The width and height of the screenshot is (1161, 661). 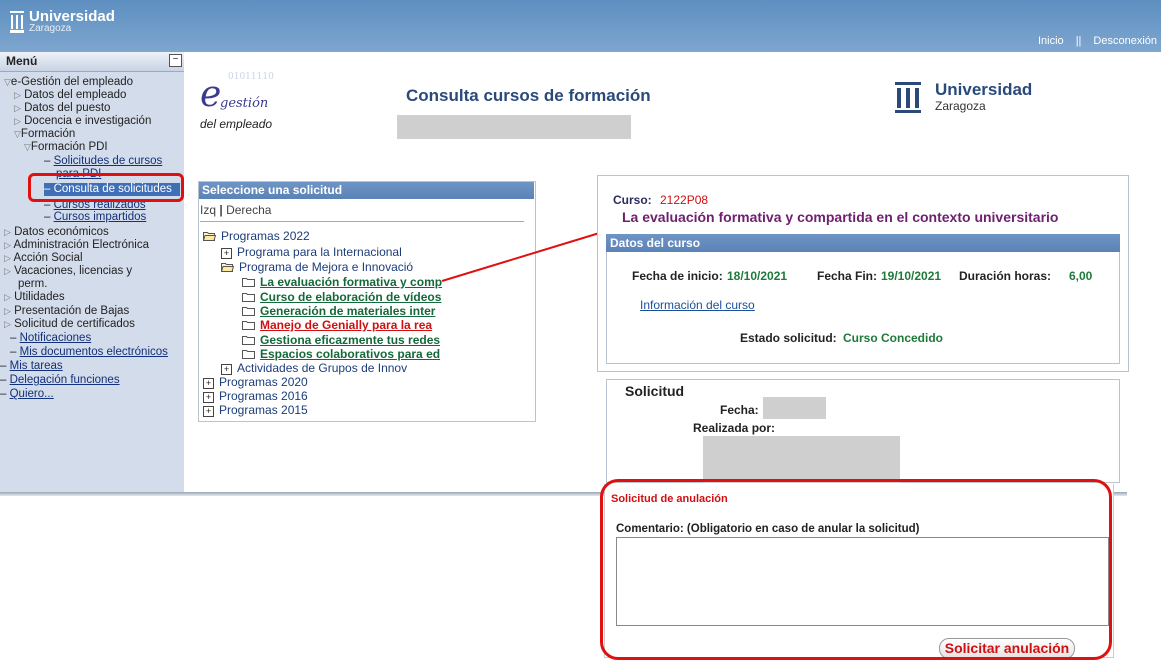 What do you see at coordinates (801, 459) in the screenshot?
I see `redacted-realizada-por` at bounding box center [801, 459].